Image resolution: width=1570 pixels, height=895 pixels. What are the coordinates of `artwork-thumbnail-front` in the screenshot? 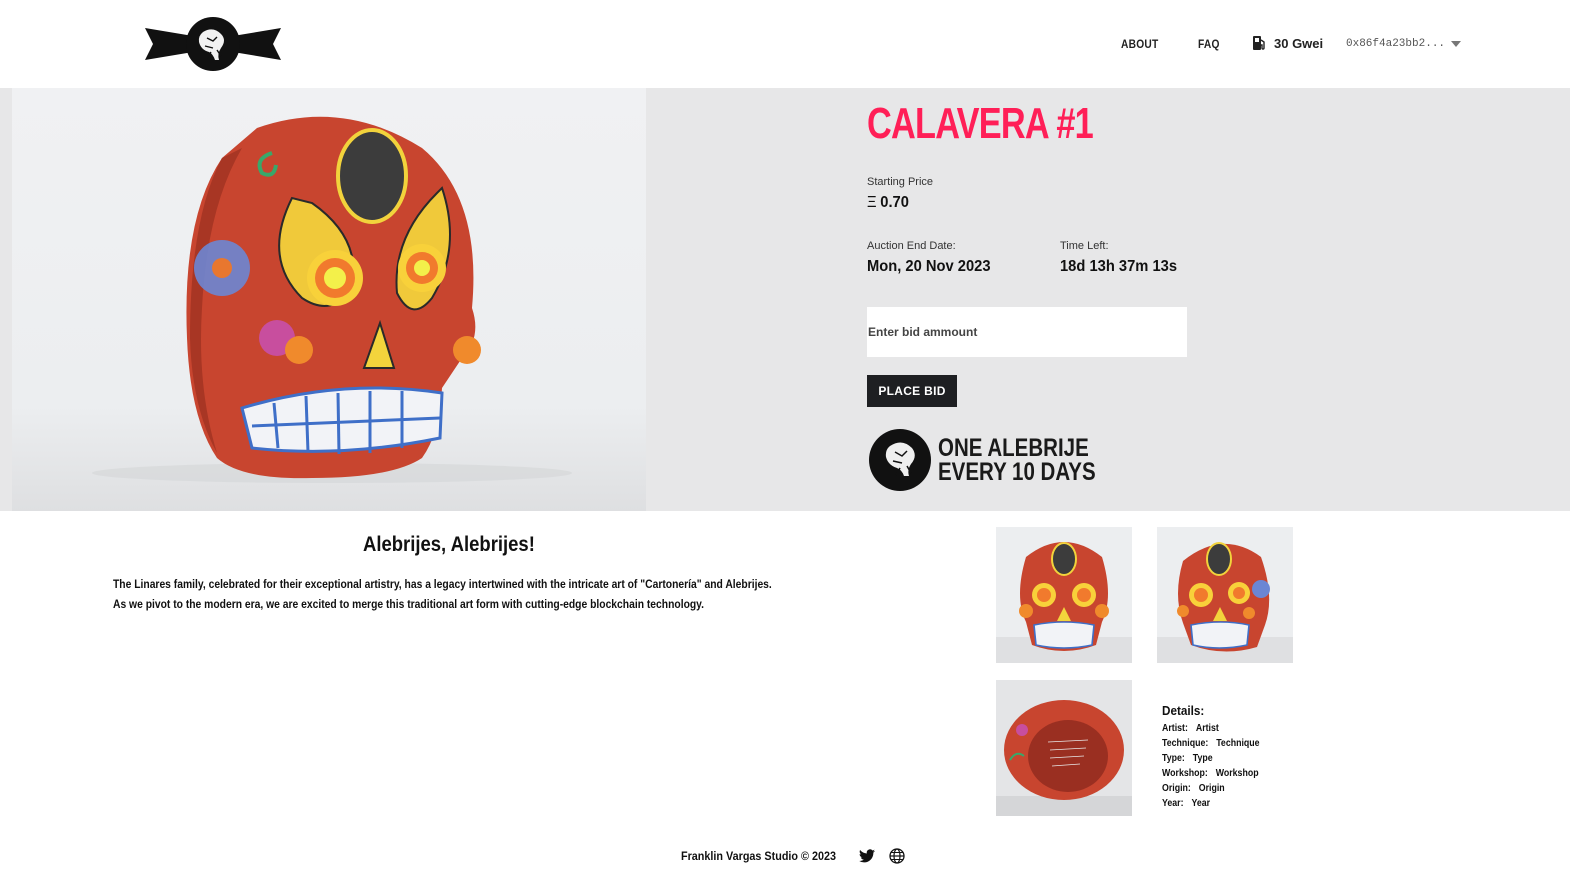 It's located at (1064, 595).